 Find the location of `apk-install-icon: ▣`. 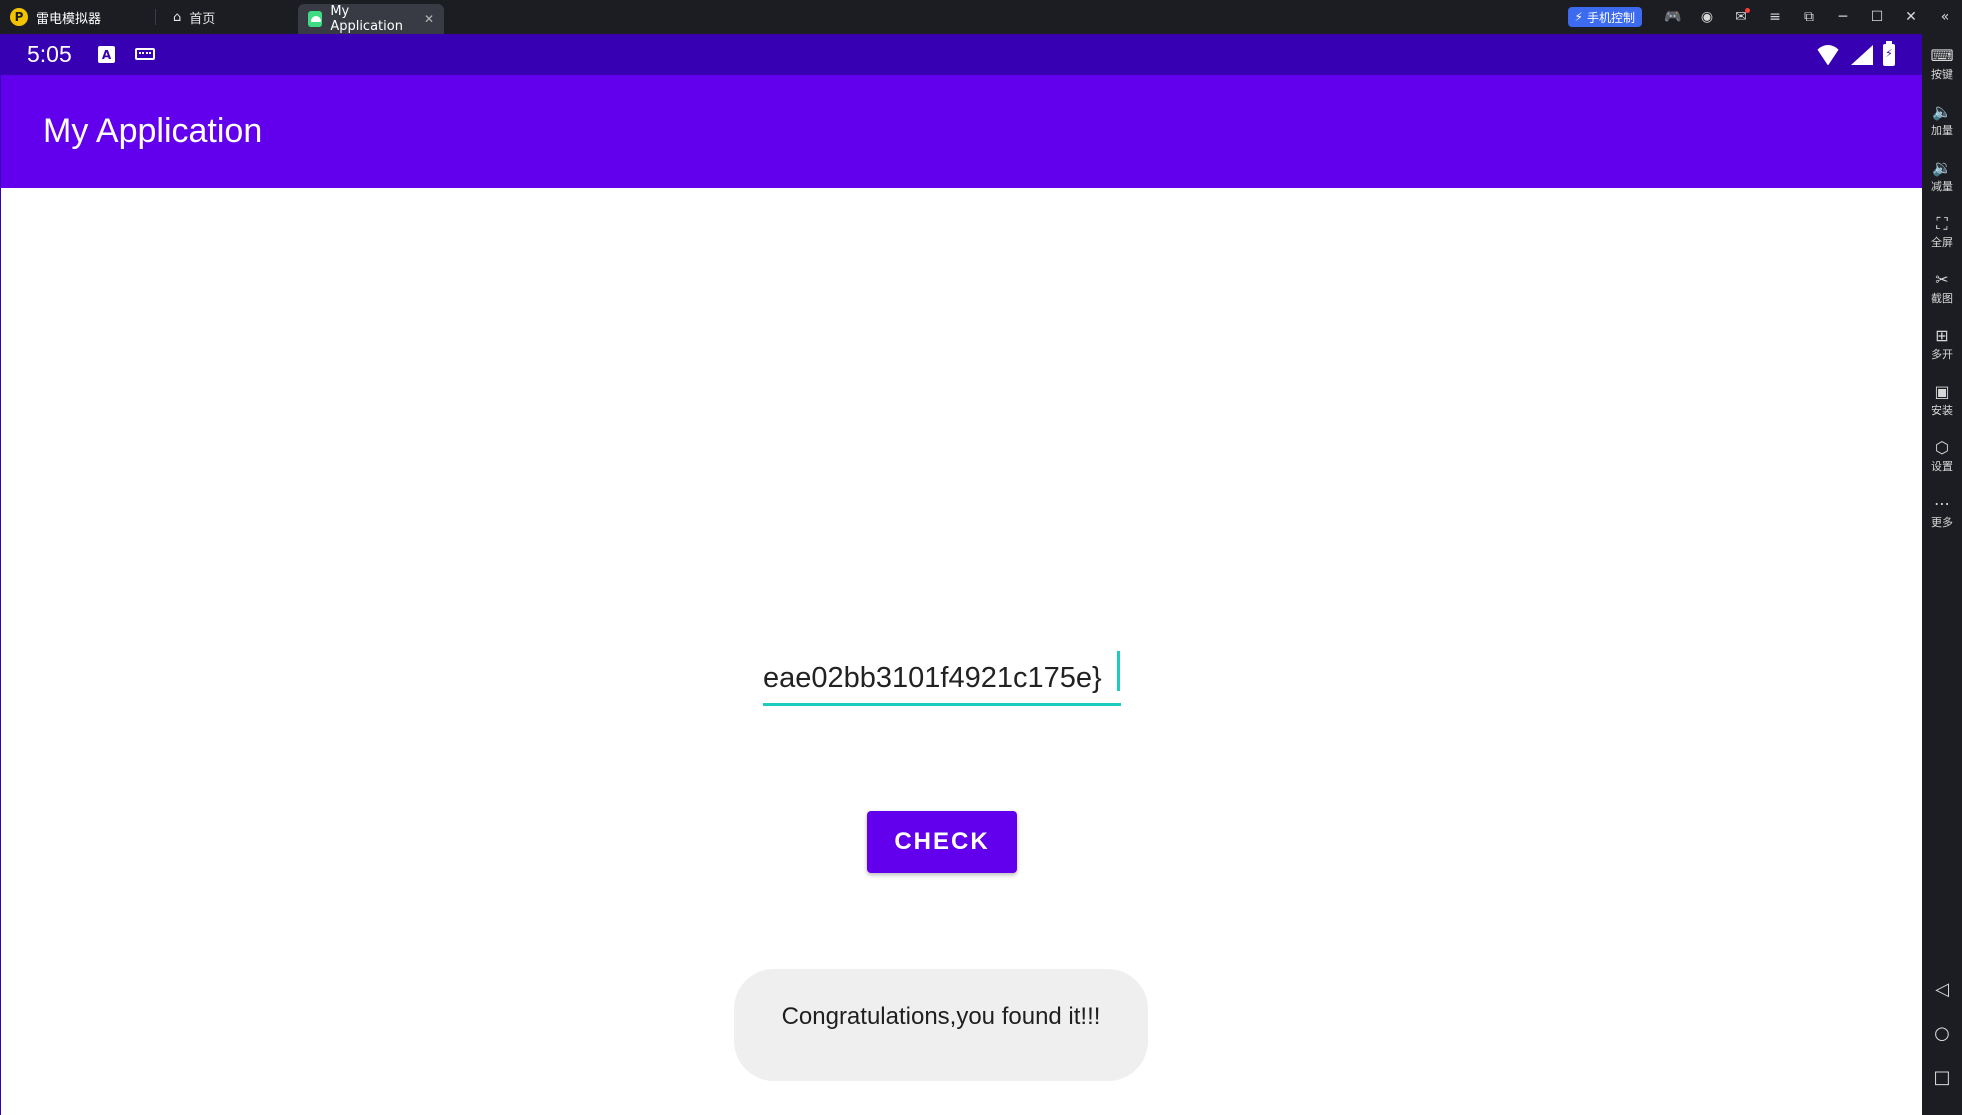

apk-install-icon: ▣ is located at coordinates (1942, 391).